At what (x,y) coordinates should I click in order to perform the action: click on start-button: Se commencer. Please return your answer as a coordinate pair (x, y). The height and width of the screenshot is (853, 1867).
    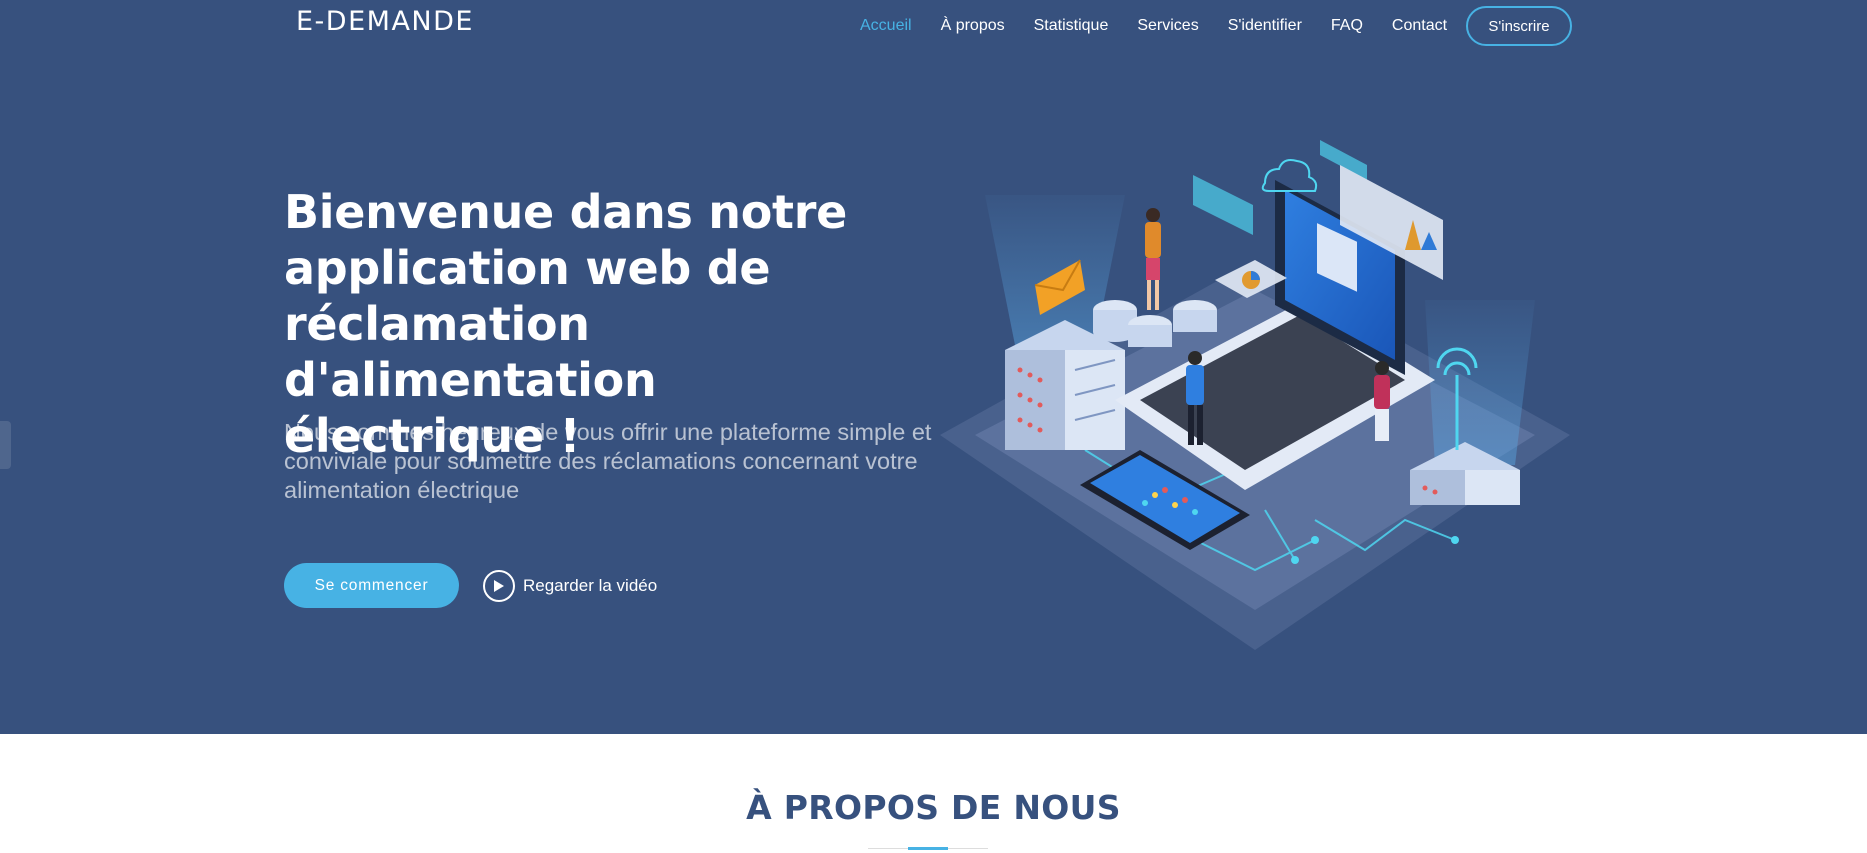
    Looking at the image, I should click on (371, 585).